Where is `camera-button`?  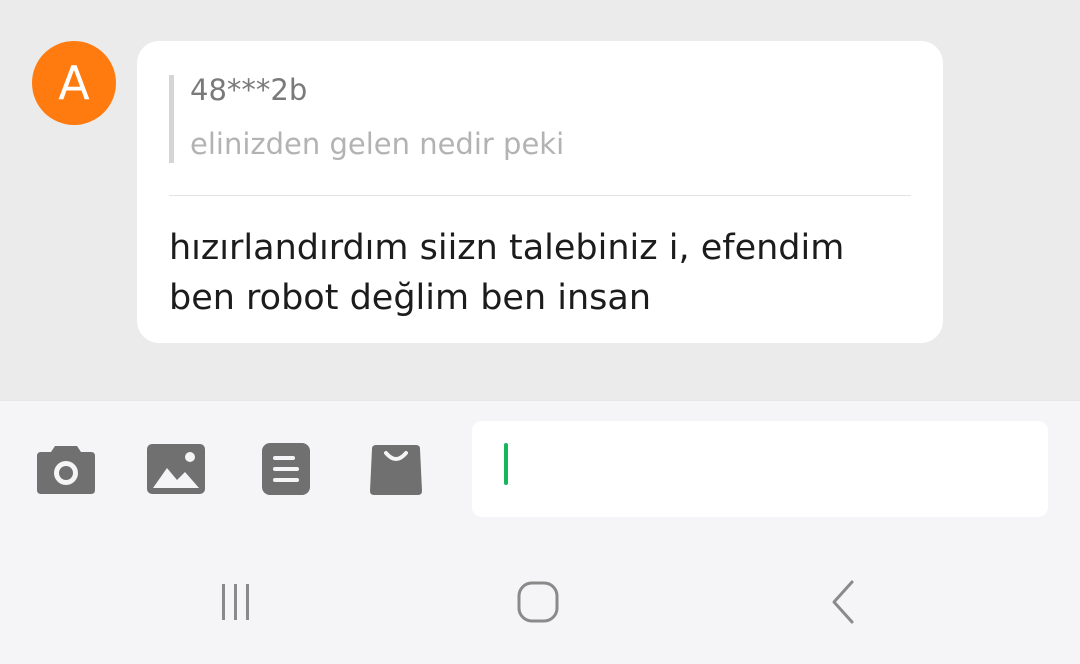 camera-button is located at coordinates (66, 471).